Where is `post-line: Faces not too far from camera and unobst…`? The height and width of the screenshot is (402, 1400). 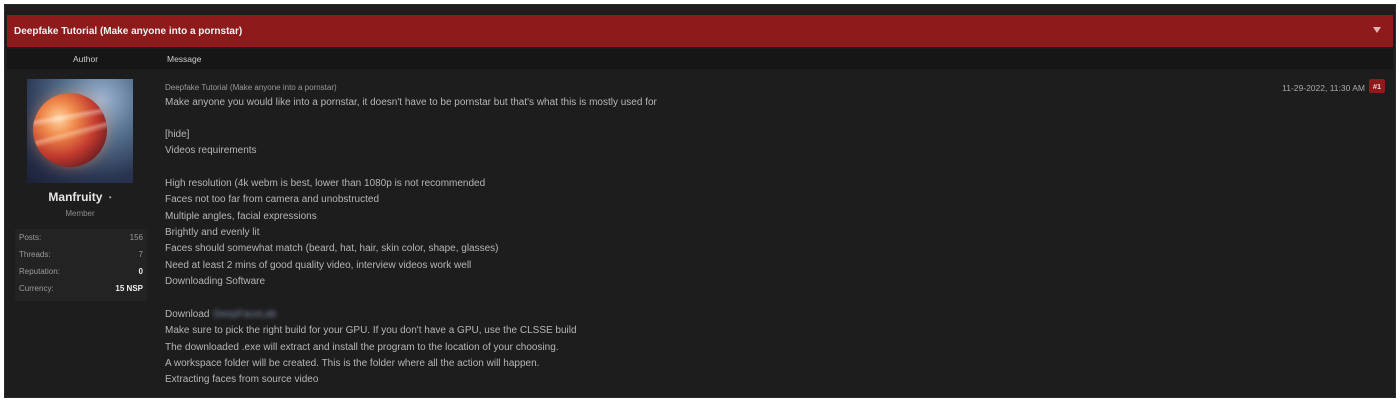 post-line: Faces not too far from camera and unobst… is located at coordinates (272, 199).